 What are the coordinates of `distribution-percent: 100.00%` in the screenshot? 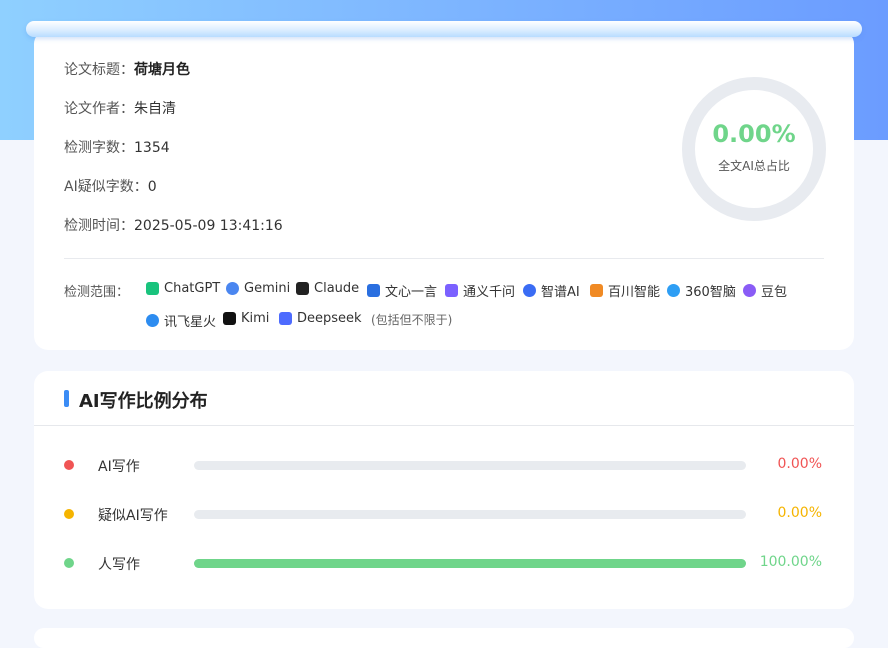 It's located at (790, 562).